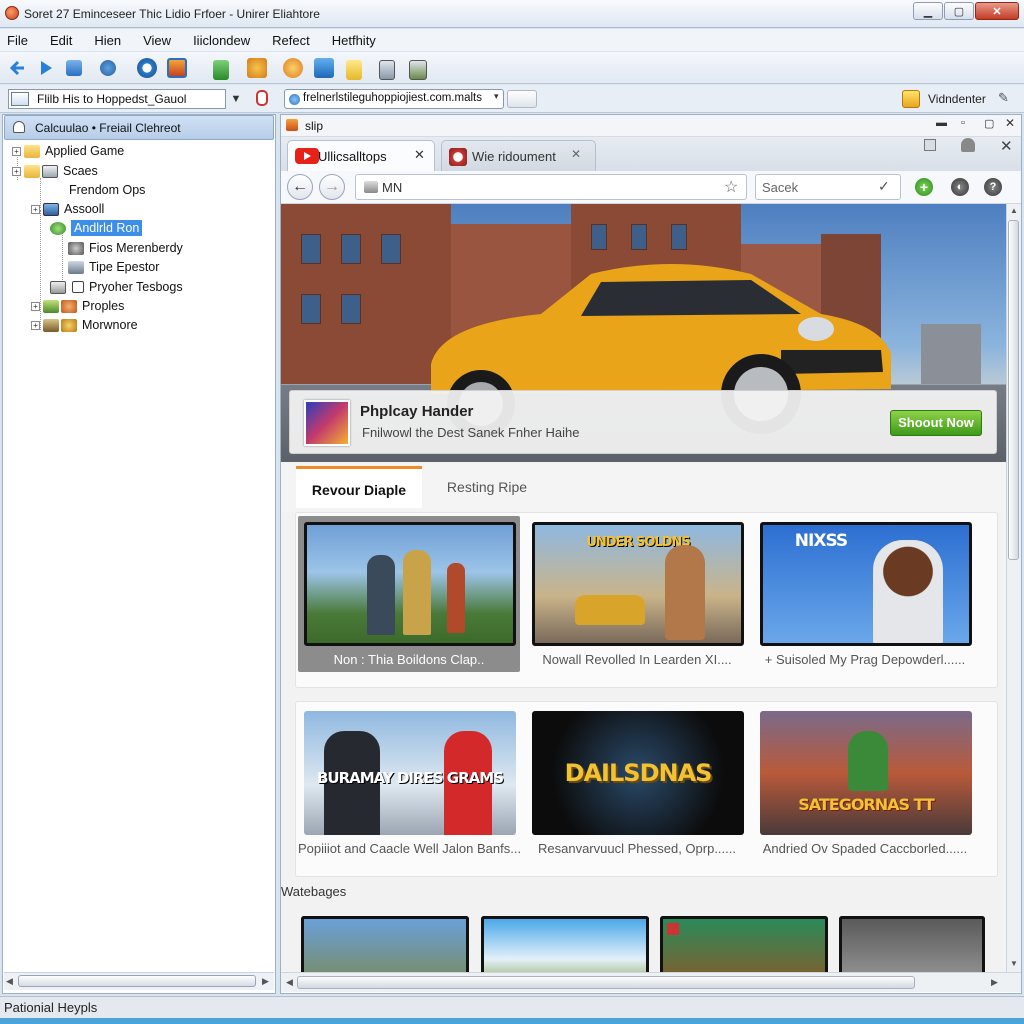 The height and width of the screenshot is (1024, 1024). What do you see at coordinates (177, 68) in the screenshot?
I see `image-icon` at bounding box center [177, 68].